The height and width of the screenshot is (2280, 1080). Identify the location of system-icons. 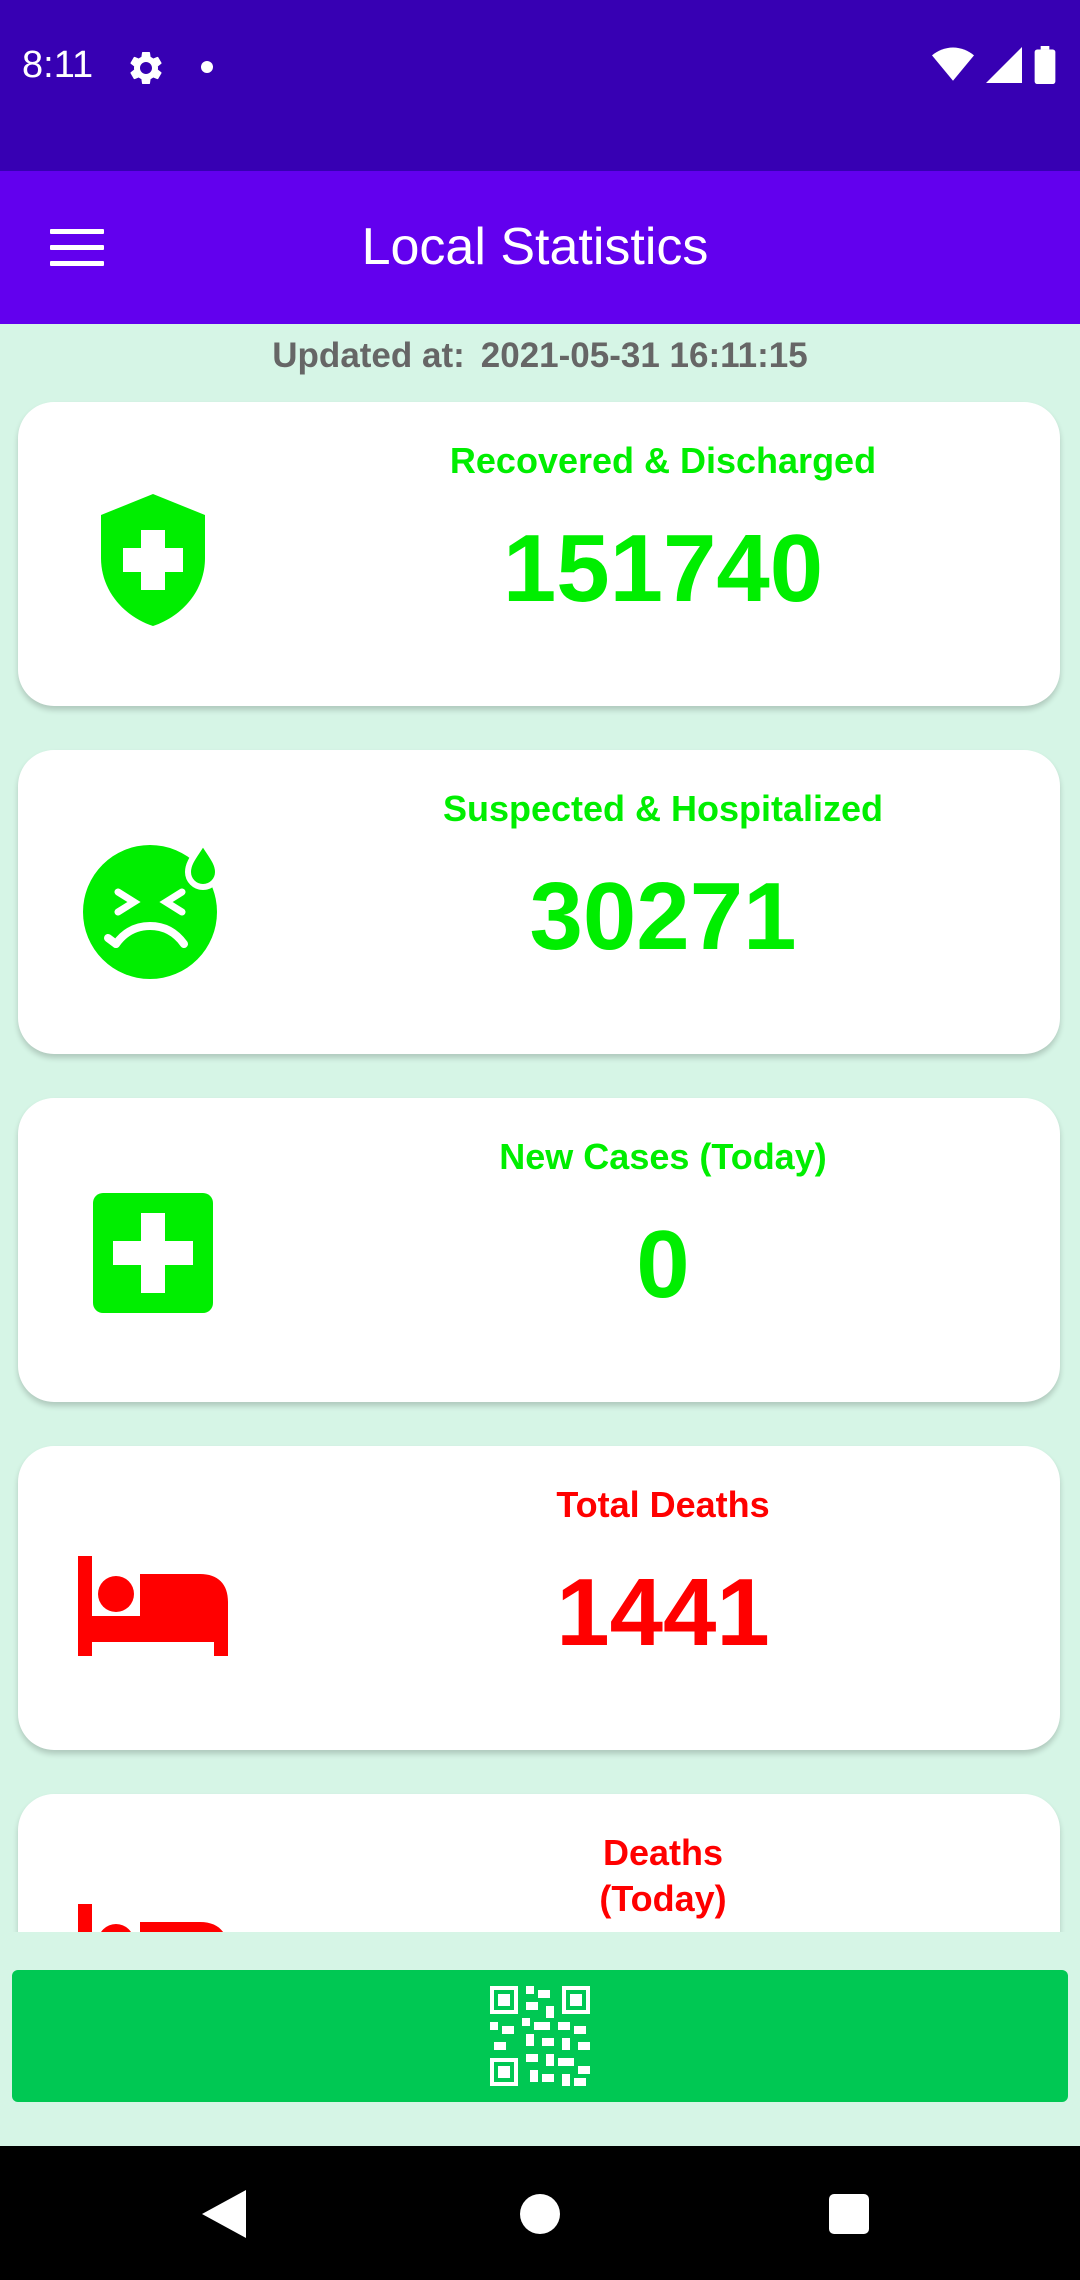
(994, 65).